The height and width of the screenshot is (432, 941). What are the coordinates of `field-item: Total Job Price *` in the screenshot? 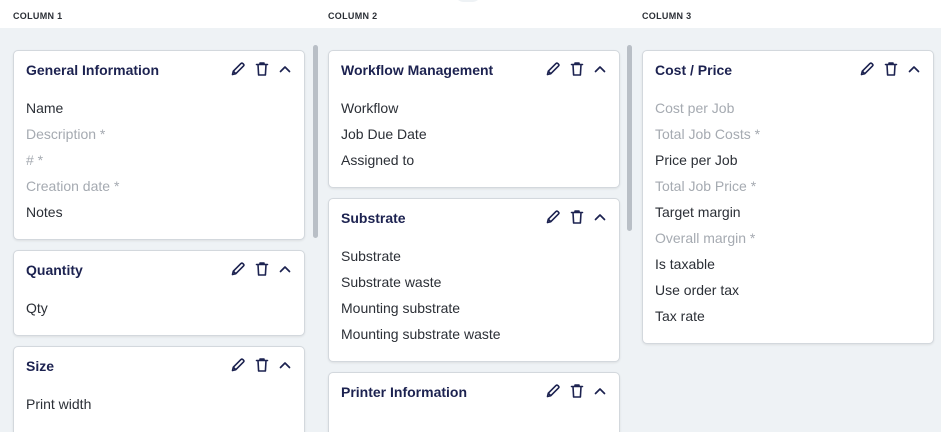 It's located at (705, 186).